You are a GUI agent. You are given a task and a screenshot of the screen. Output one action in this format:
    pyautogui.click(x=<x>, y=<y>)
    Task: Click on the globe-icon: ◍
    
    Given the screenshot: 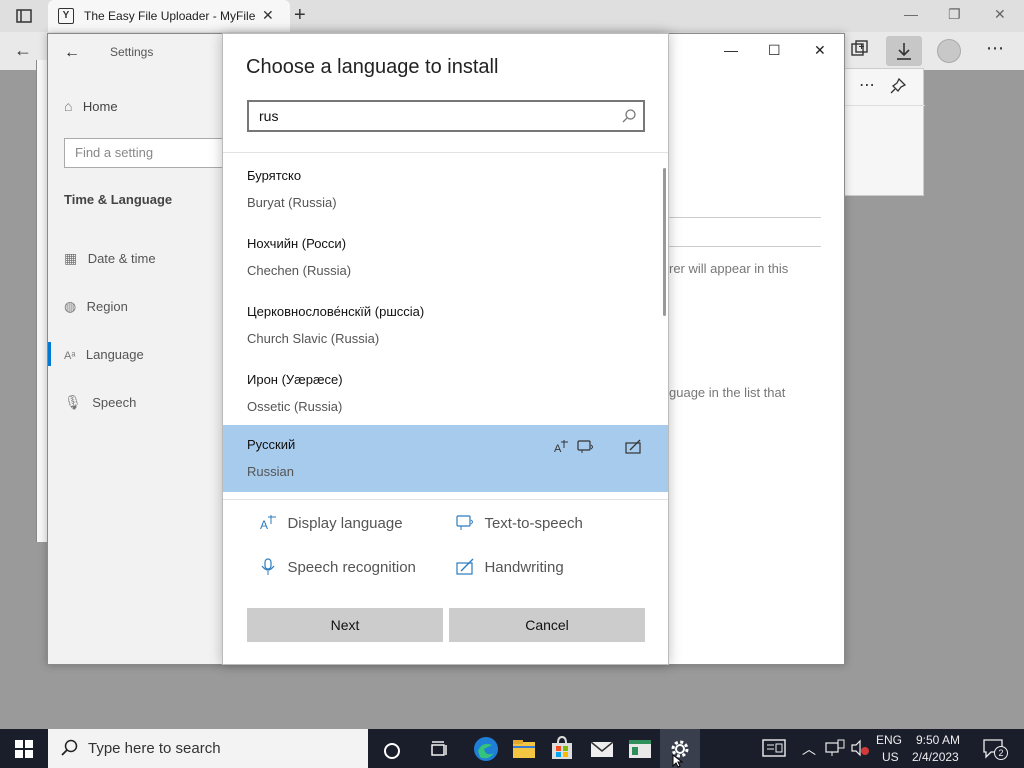 What is the action you would take?
    pyautogui.click(x=70, y=306)
    